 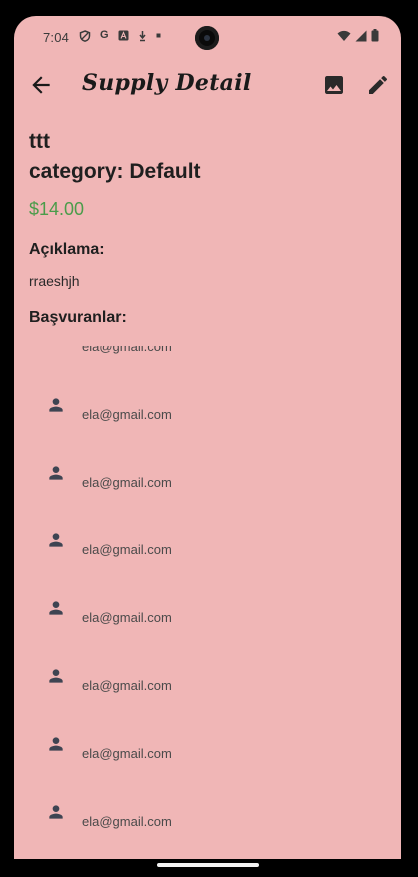 I want to click on edit-icon, so click(x=378, y=85).